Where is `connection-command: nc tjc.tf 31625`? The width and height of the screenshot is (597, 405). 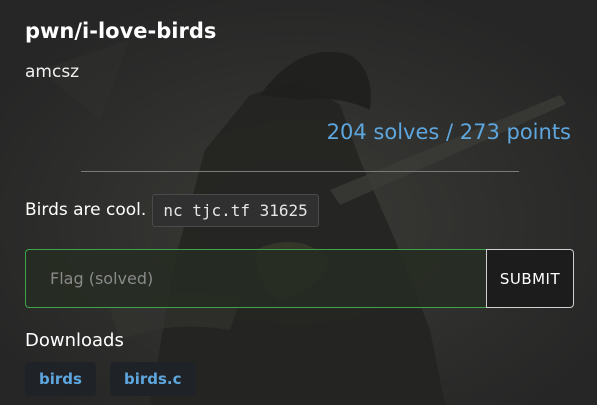 connection-command: nc tjc.tf 31625 is located at coordinates (235, 210).